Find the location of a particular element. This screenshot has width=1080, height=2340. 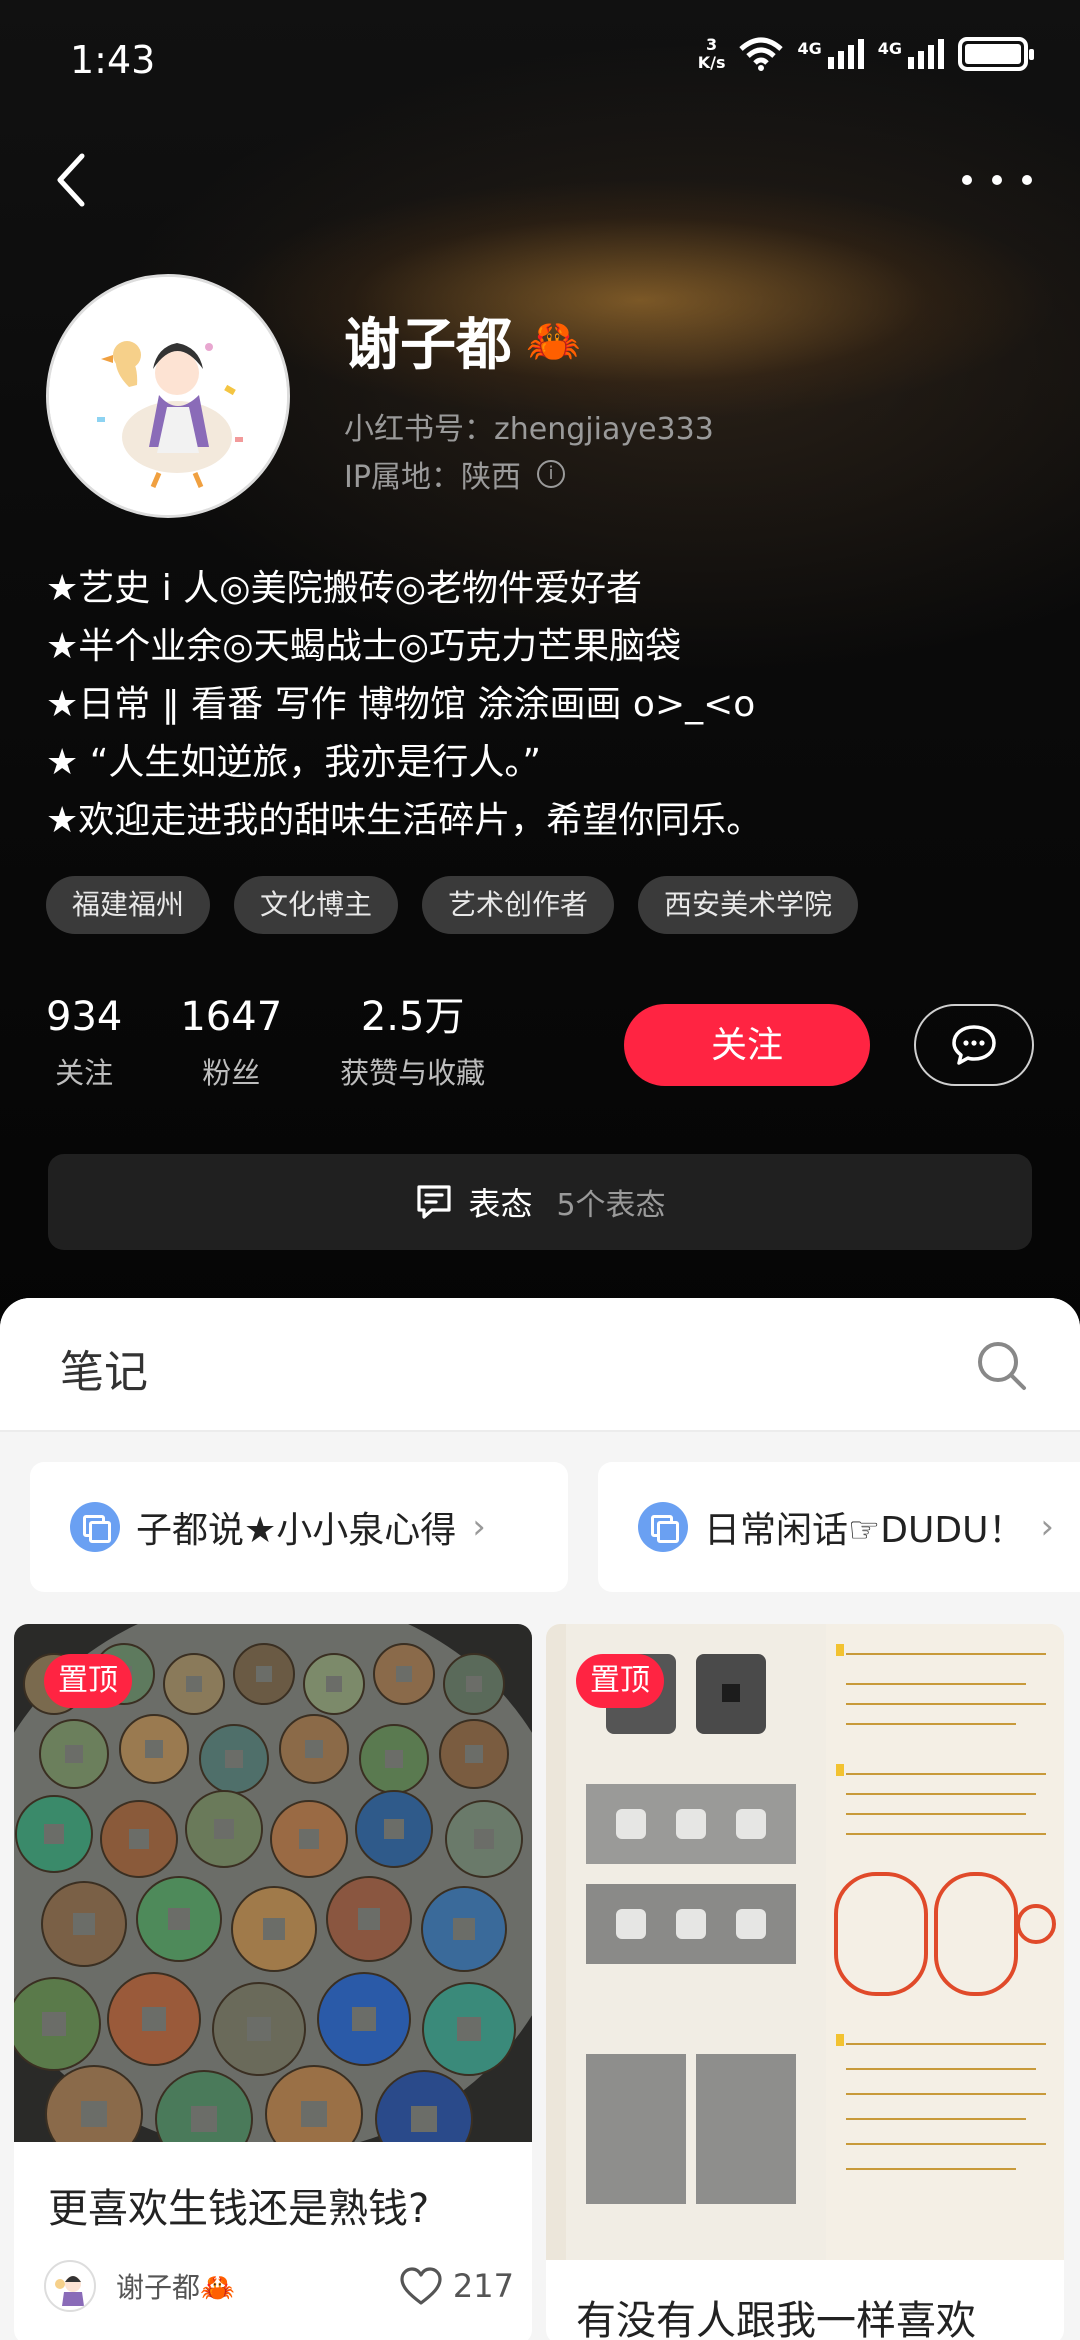

tag-art-creator: 艺术创作者 is located at coordinates (518, 905).